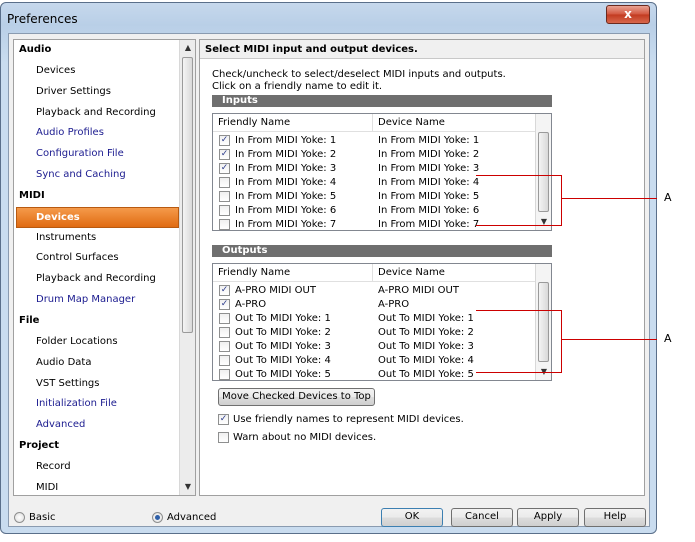 This screenshot has width=695, height=542. What do you see at coordinates (375, 347) in the screenshot?
I see `outputs-device-row: Out To MIDI Yoke: 3 Out To MIDI Yoke: 3` at bounding box center [375, 347].